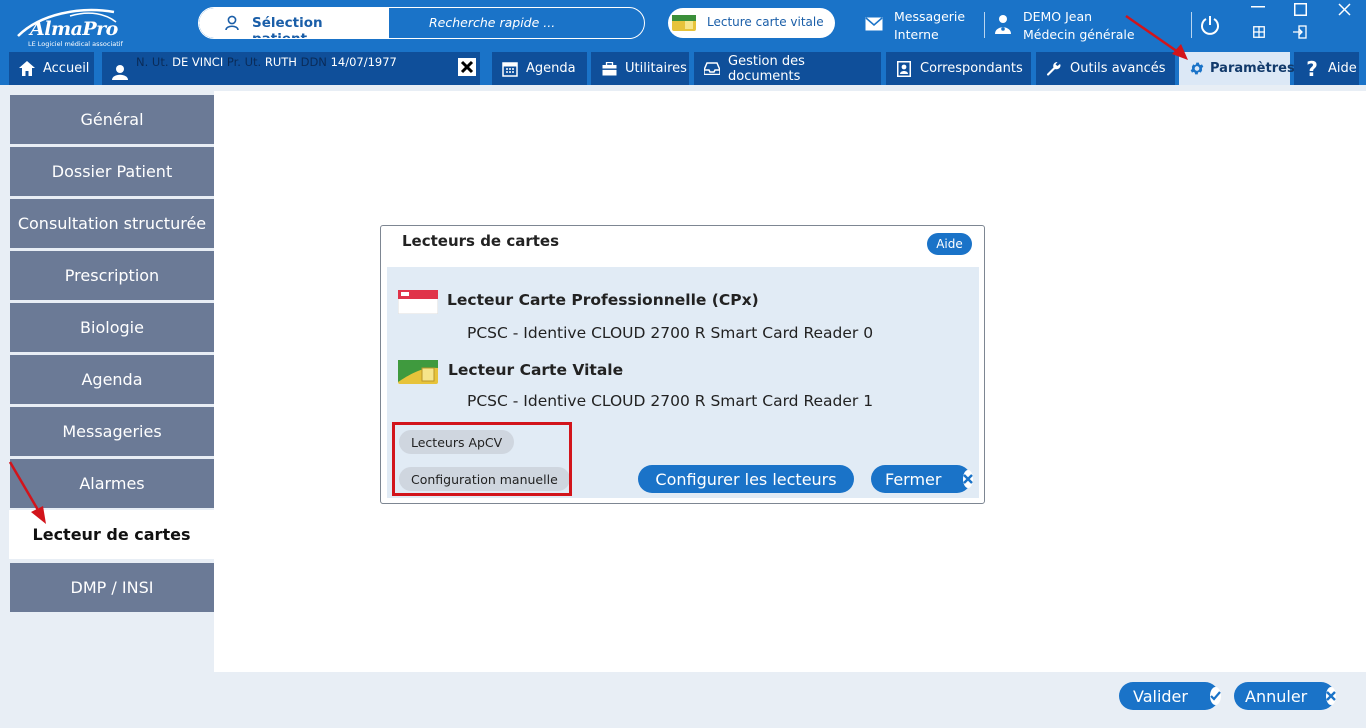 The height and width of the screenshot is (728, 1366). What do you see at coordinates (1342, 68) in the screenshot?
I see `tab-aide-label: Aide` at bounding box center [1342, 68].